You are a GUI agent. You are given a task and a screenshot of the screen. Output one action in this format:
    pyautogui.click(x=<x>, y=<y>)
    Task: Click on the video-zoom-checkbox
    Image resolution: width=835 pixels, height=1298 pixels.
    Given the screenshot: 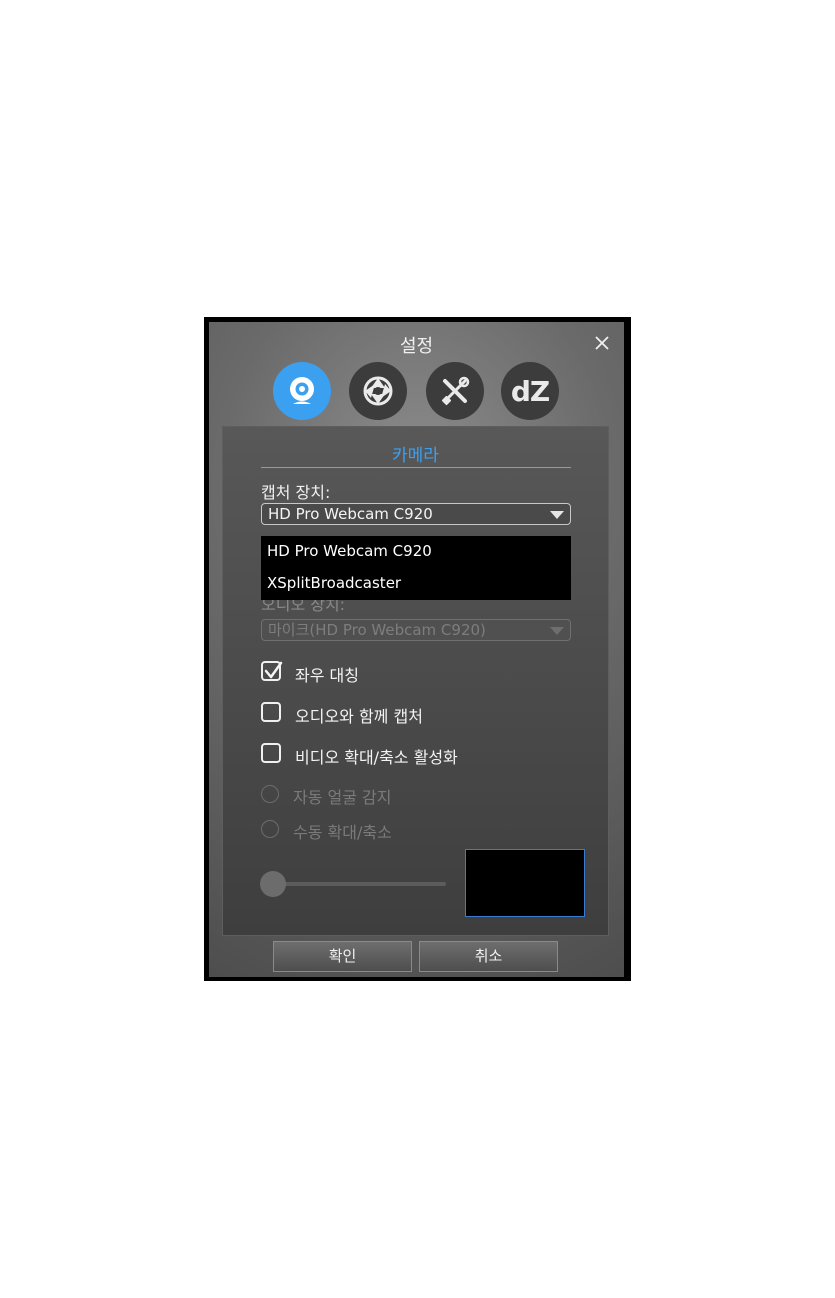 What is the action you would take?
    pyautogui.click(x=271, y=753)
    